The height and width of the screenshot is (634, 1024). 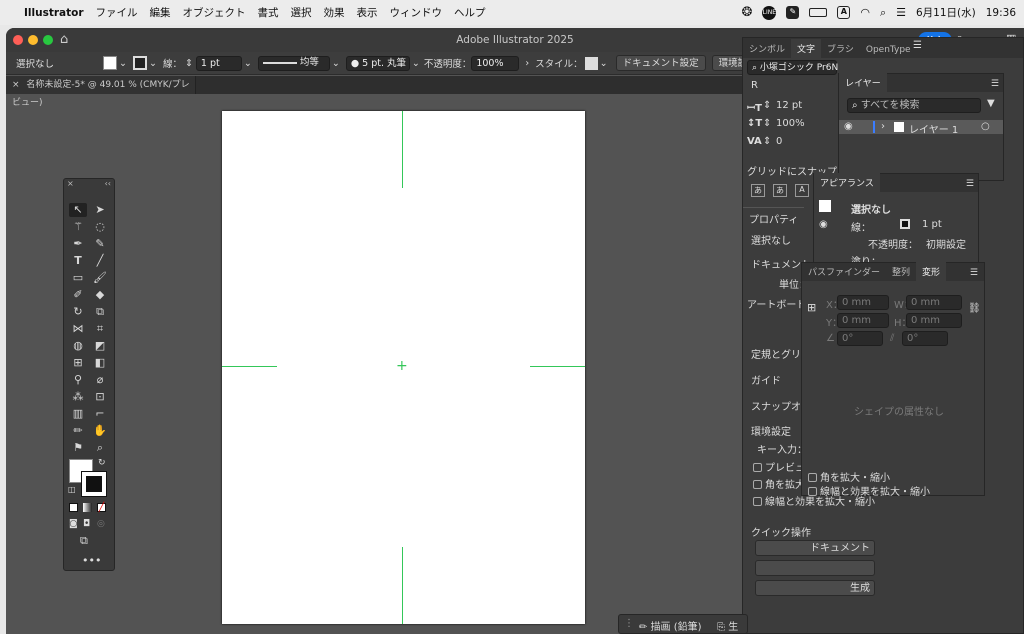 I want to click on spotlight-icon: ⌕, so click(x=883, y=13).